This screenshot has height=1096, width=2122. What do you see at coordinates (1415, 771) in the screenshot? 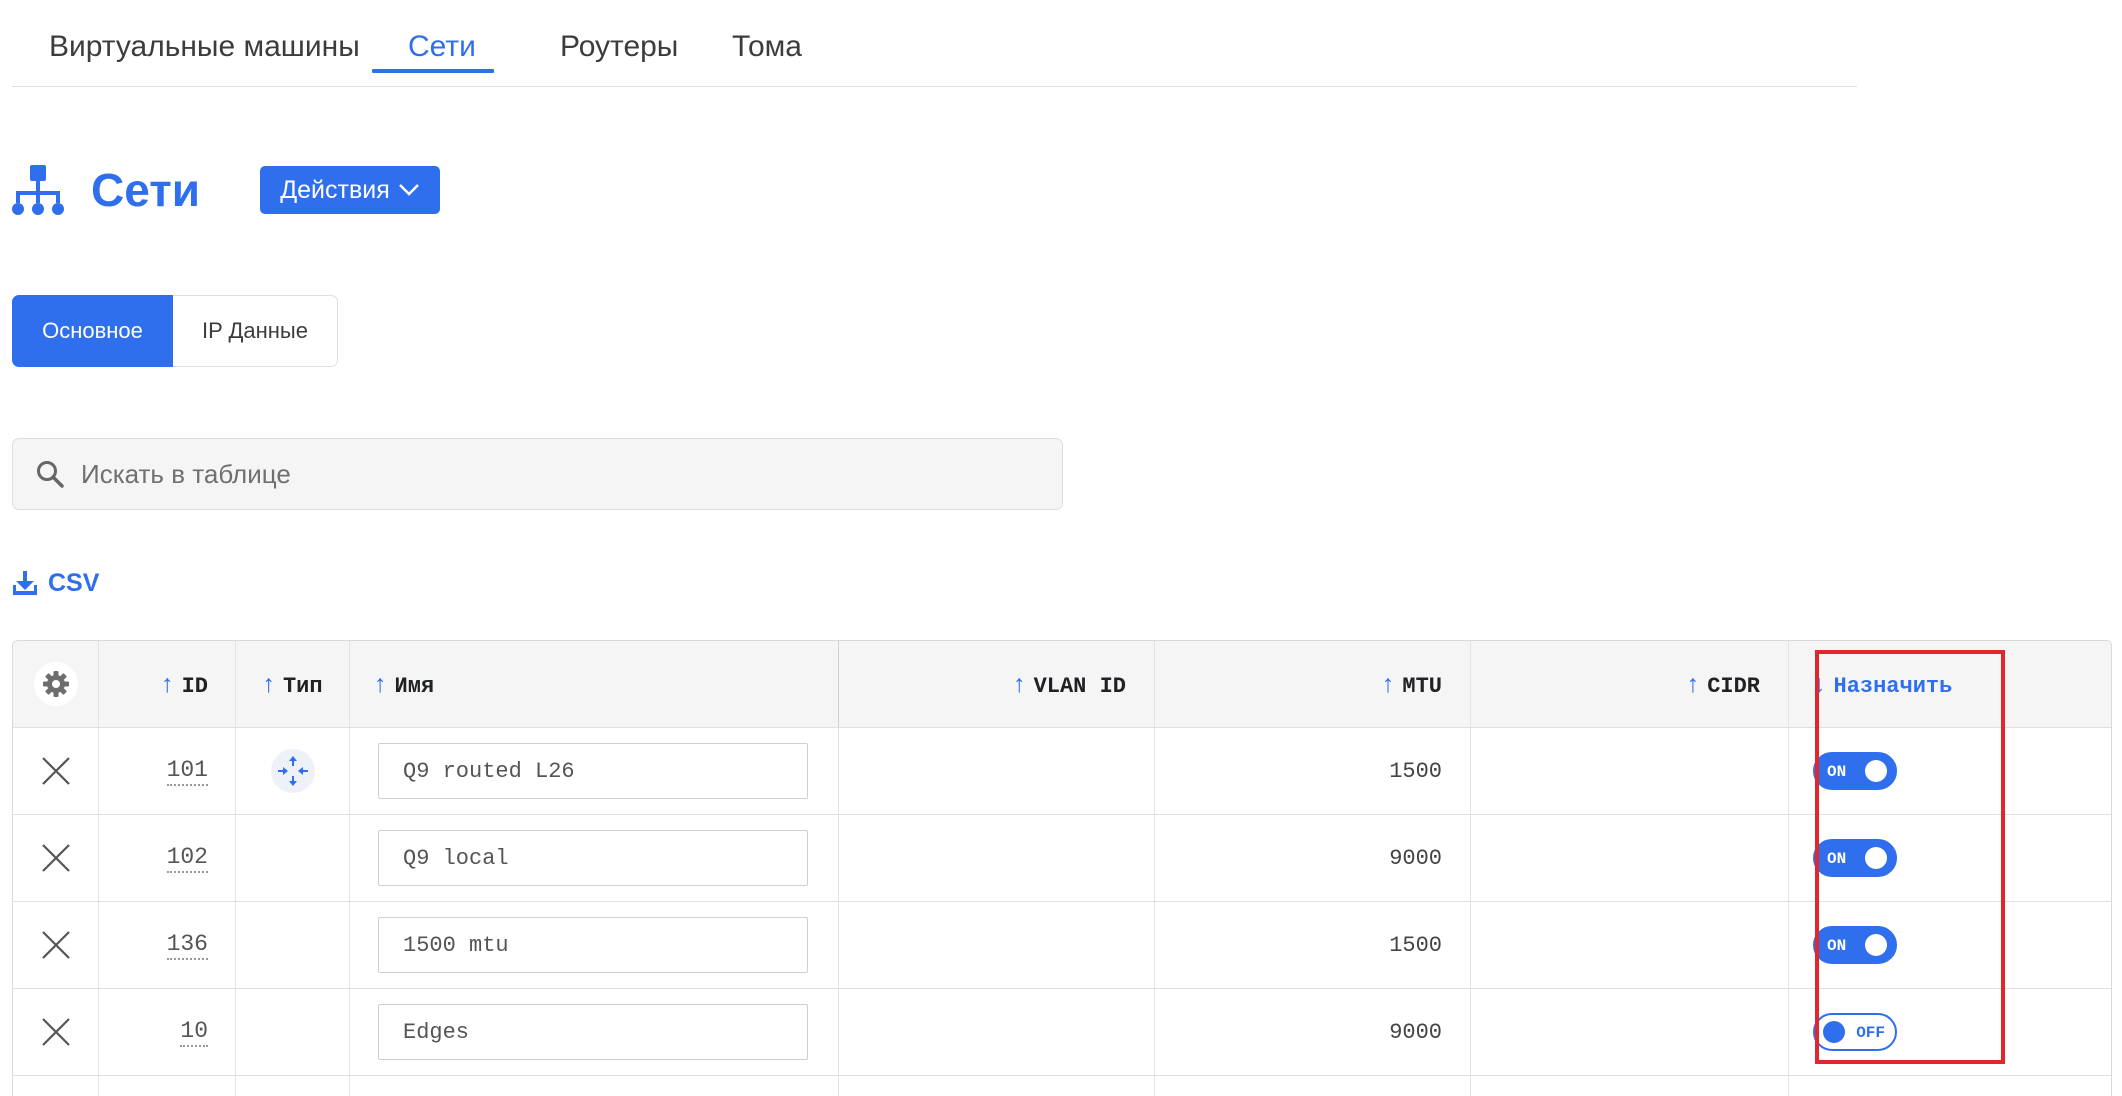
I see `mtu-value: 1500` at bounding box center [1415, 771].